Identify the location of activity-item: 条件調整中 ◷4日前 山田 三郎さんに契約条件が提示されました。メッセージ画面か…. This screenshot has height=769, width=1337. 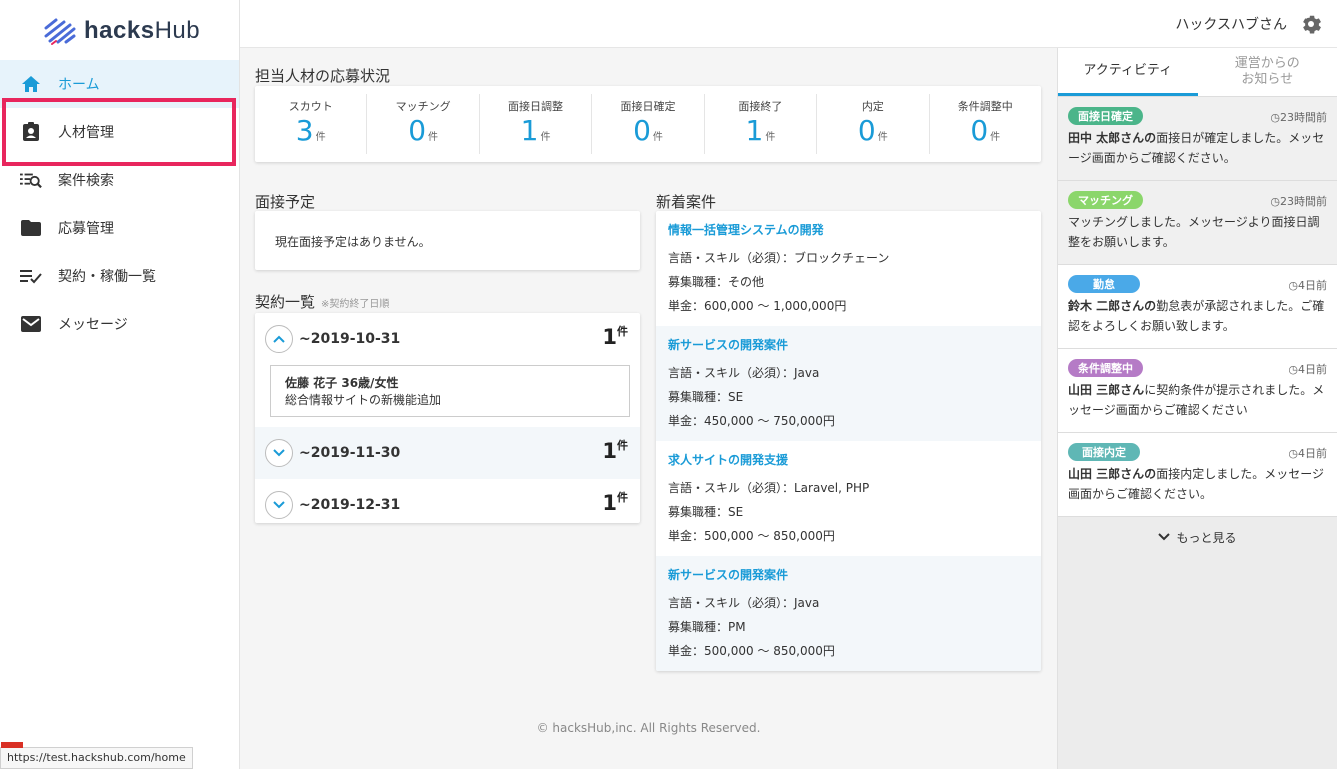
(1197, 391).